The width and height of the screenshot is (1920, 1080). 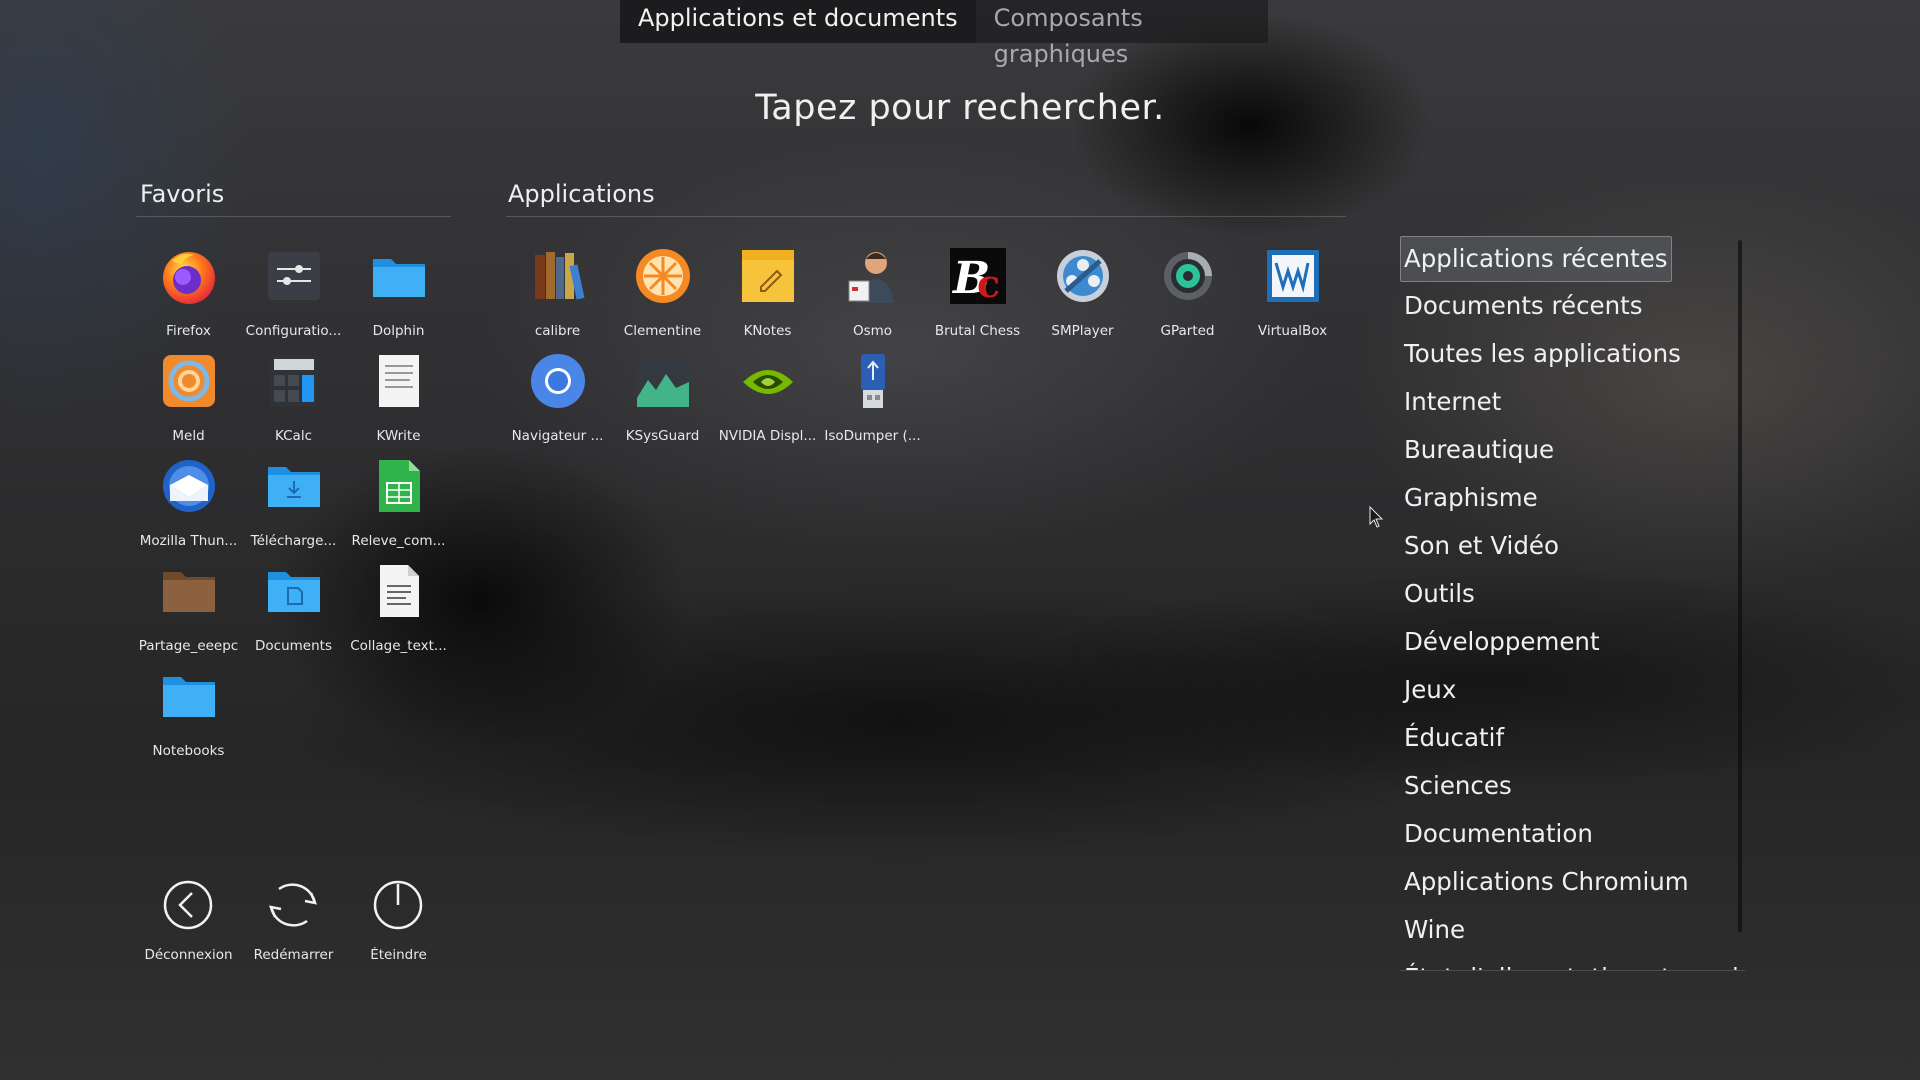 What do you see at coordinates (188, 955) in the screenshot?
I see `logout-label: Déconnexion` at bounding box center [188, 955].